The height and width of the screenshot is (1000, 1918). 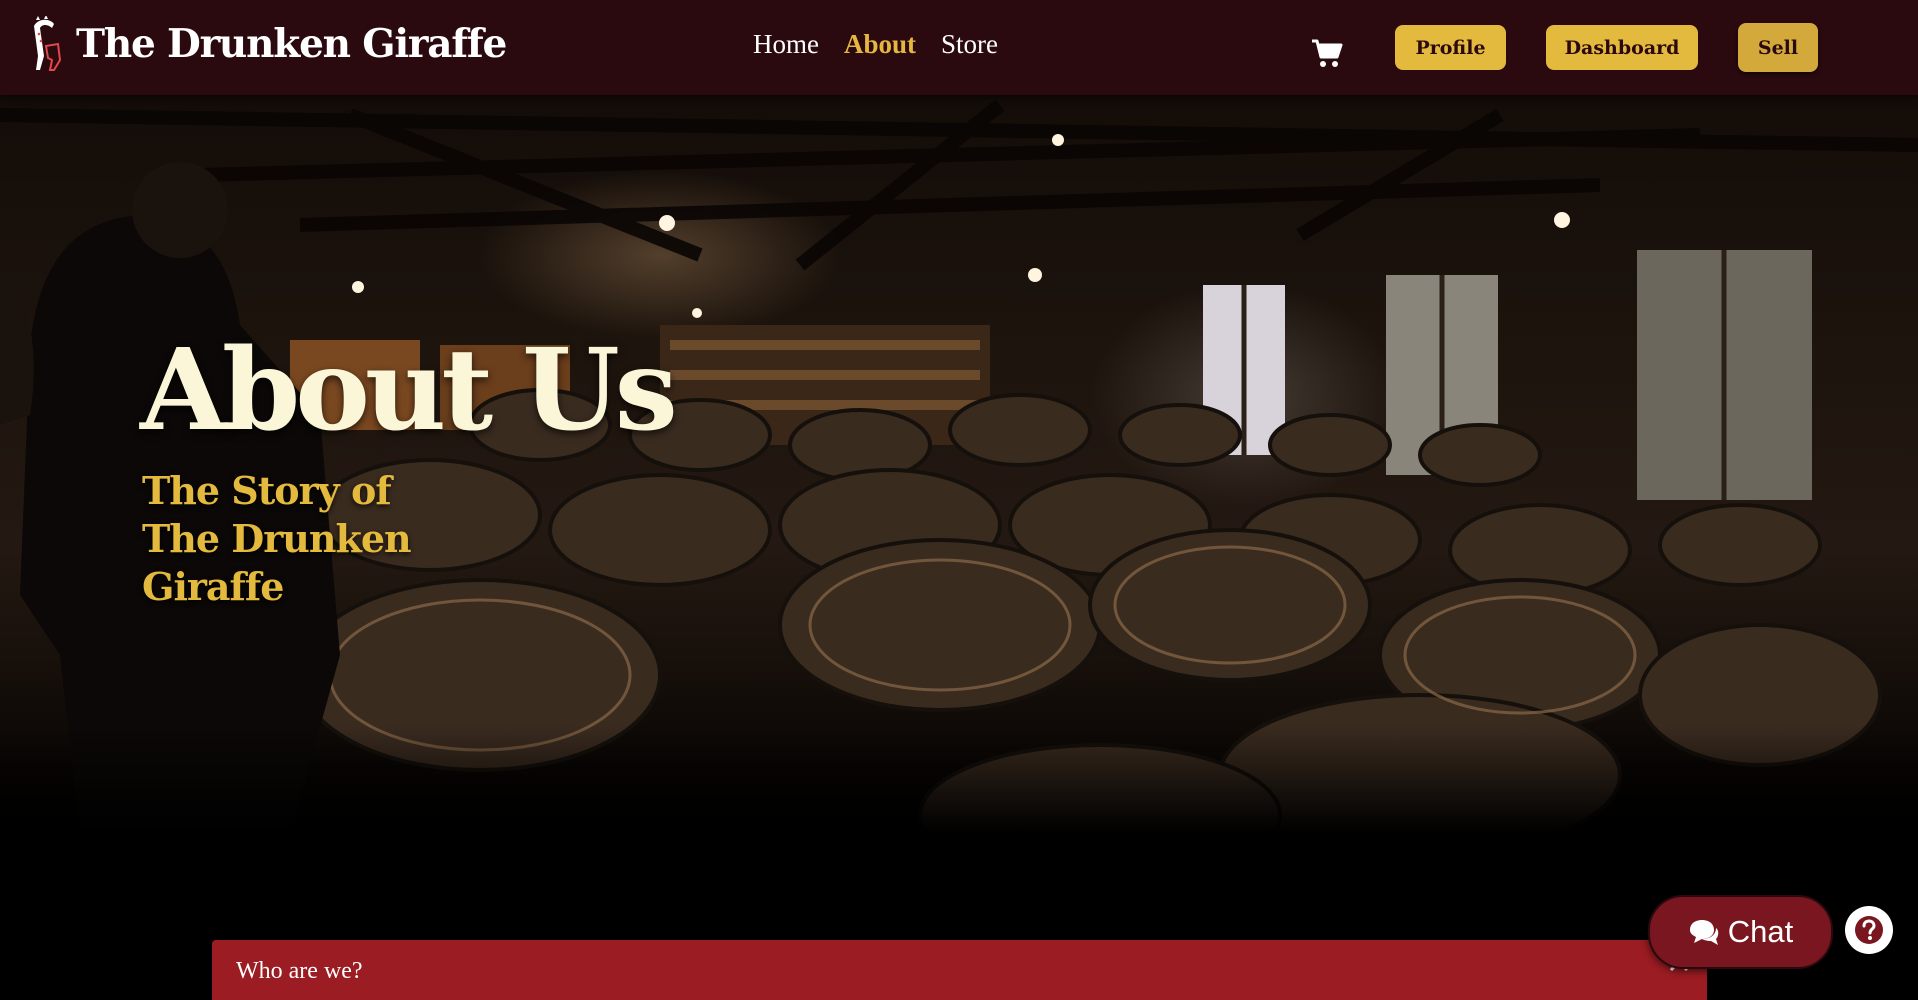 What do you see at coordinates (1327, 53) in the screenshot?
I see `shopping-cart-icon` at bounding box center [1327, 53].